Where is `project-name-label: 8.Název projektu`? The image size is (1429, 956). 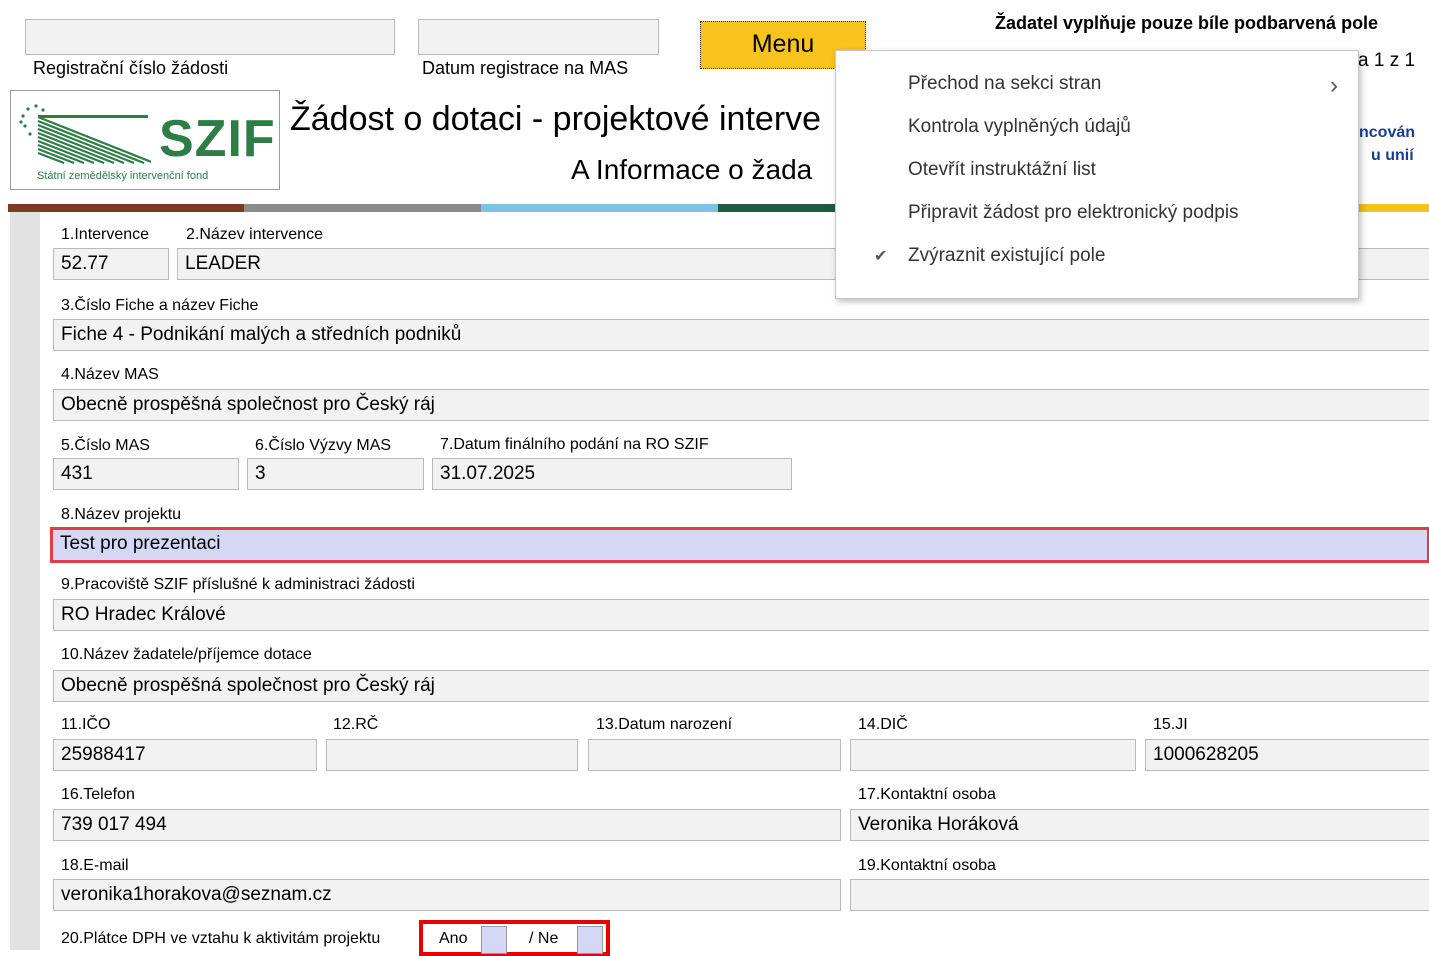
project-name-label: 8.Název projektu is located at coordinates (121, 514).